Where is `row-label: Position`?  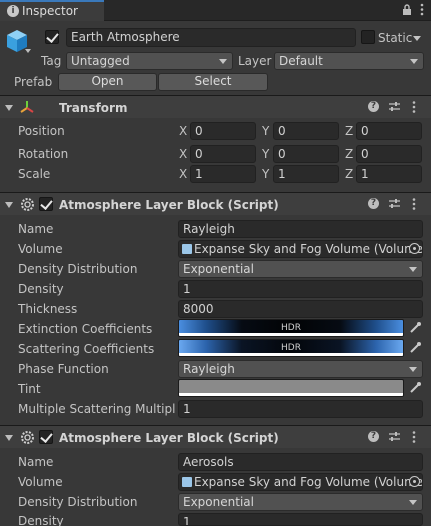 row-label: Position is located at coordinates (41, 131).